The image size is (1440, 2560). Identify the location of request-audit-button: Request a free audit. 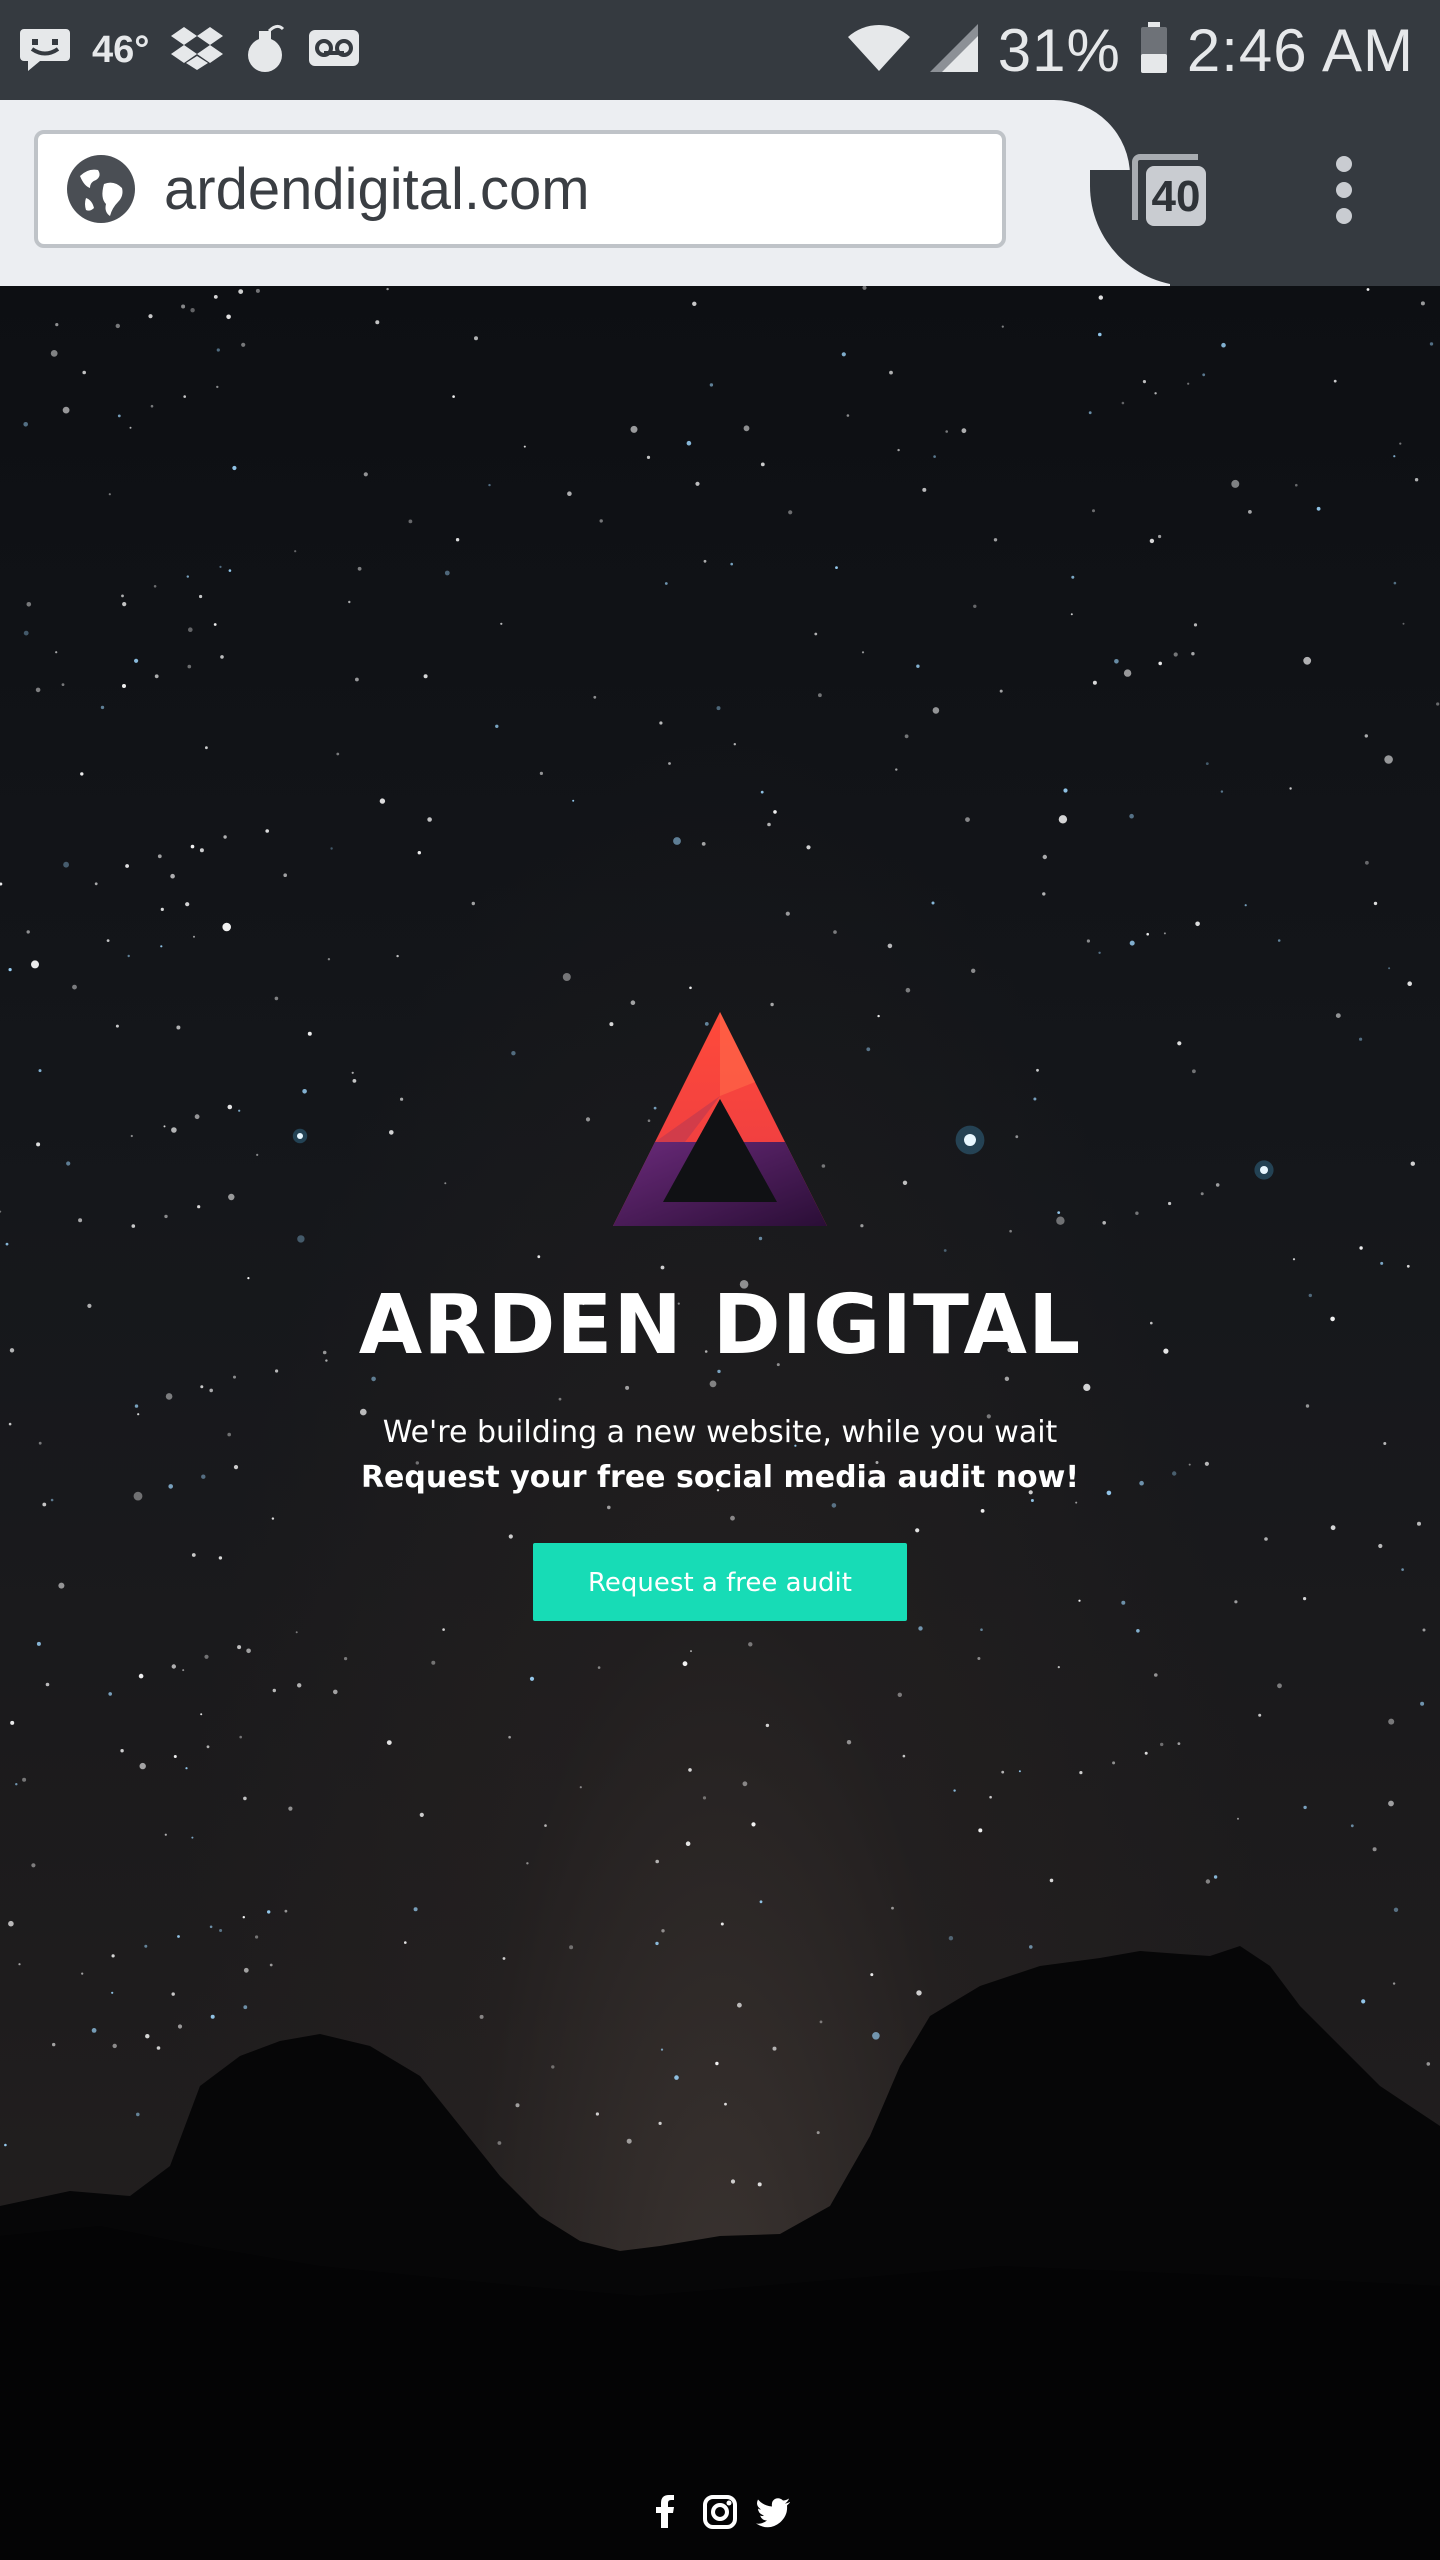
(720, 1582).